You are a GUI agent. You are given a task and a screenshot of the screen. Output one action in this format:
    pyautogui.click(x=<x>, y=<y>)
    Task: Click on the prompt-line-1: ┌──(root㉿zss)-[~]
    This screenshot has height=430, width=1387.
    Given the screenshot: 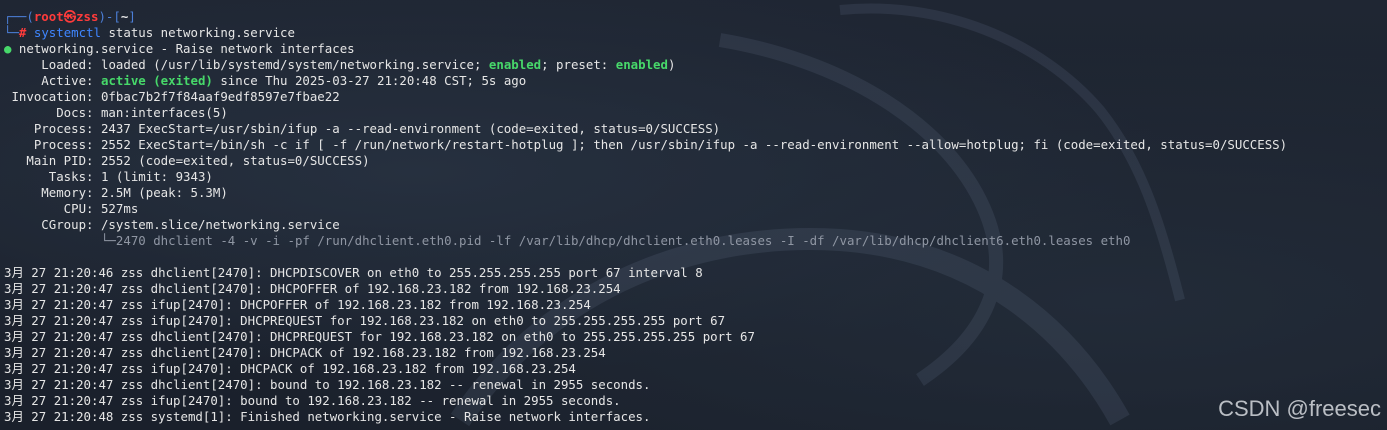 What is the action you would take?
    pyautogui.click(x=695, y=17)
    